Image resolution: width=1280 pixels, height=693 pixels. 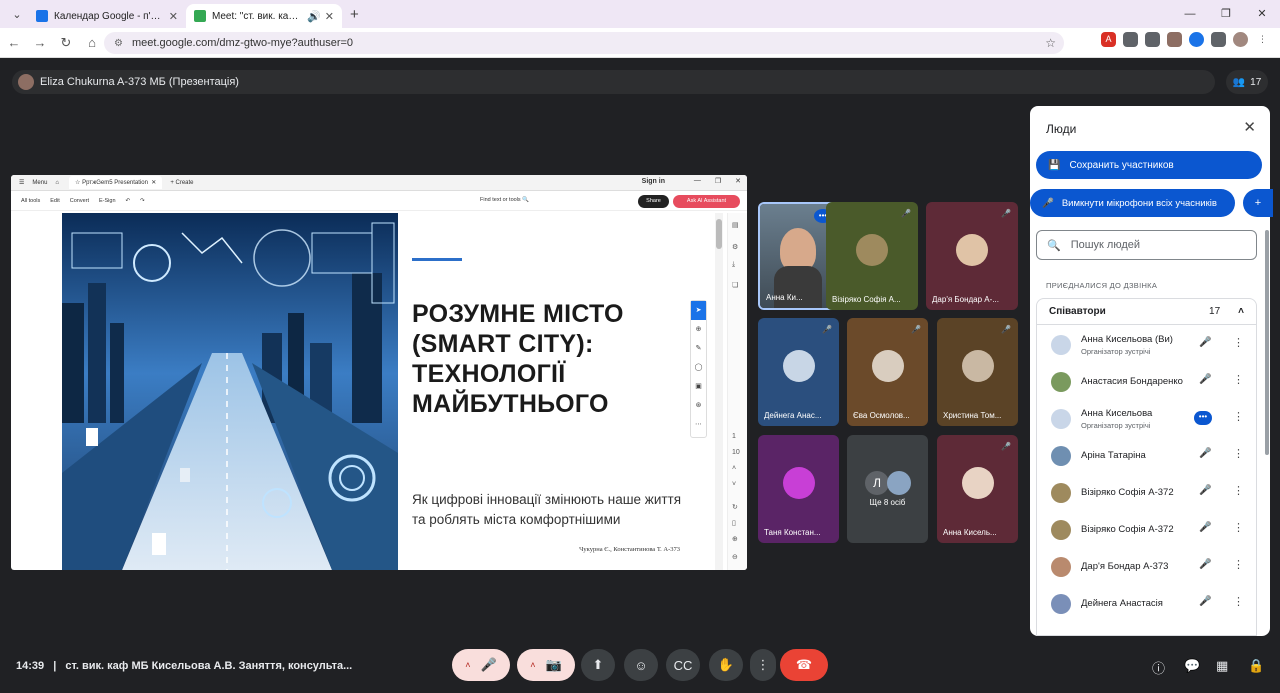 What do you see at coordinates (1050, 43) in the screenshot?
I see `bookmark-star-icon: ☆` at bounding box center [1050, 43].